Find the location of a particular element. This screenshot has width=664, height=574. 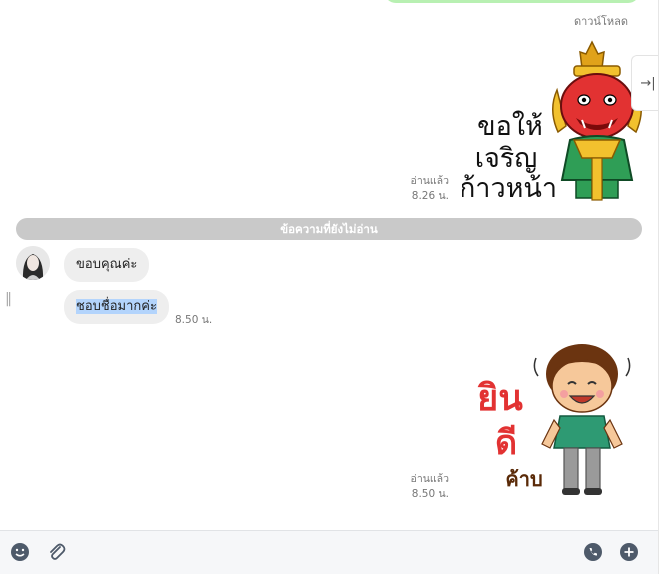

attach-icon is located at coordinates (57, 552).